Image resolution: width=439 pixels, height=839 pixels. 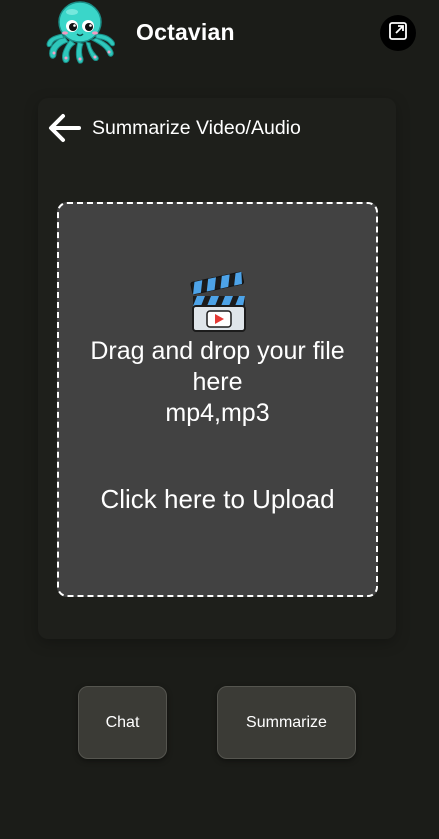 I want to click on dropzone-line-2: here, so click(x=217, y=382).